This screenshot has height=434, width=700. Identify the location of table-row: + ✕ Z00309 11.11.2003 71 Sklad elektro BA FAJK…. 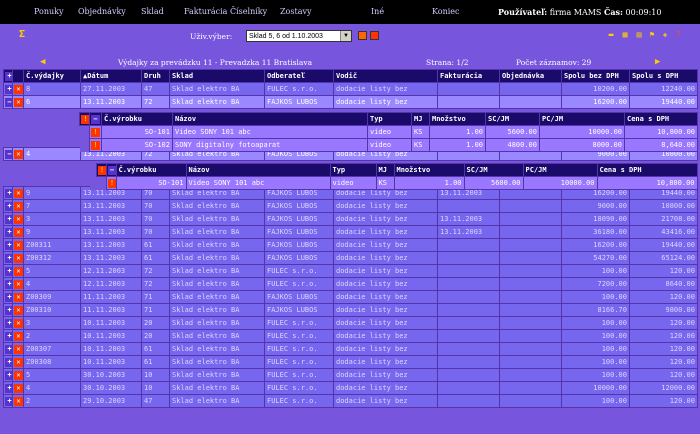
(350, 297).